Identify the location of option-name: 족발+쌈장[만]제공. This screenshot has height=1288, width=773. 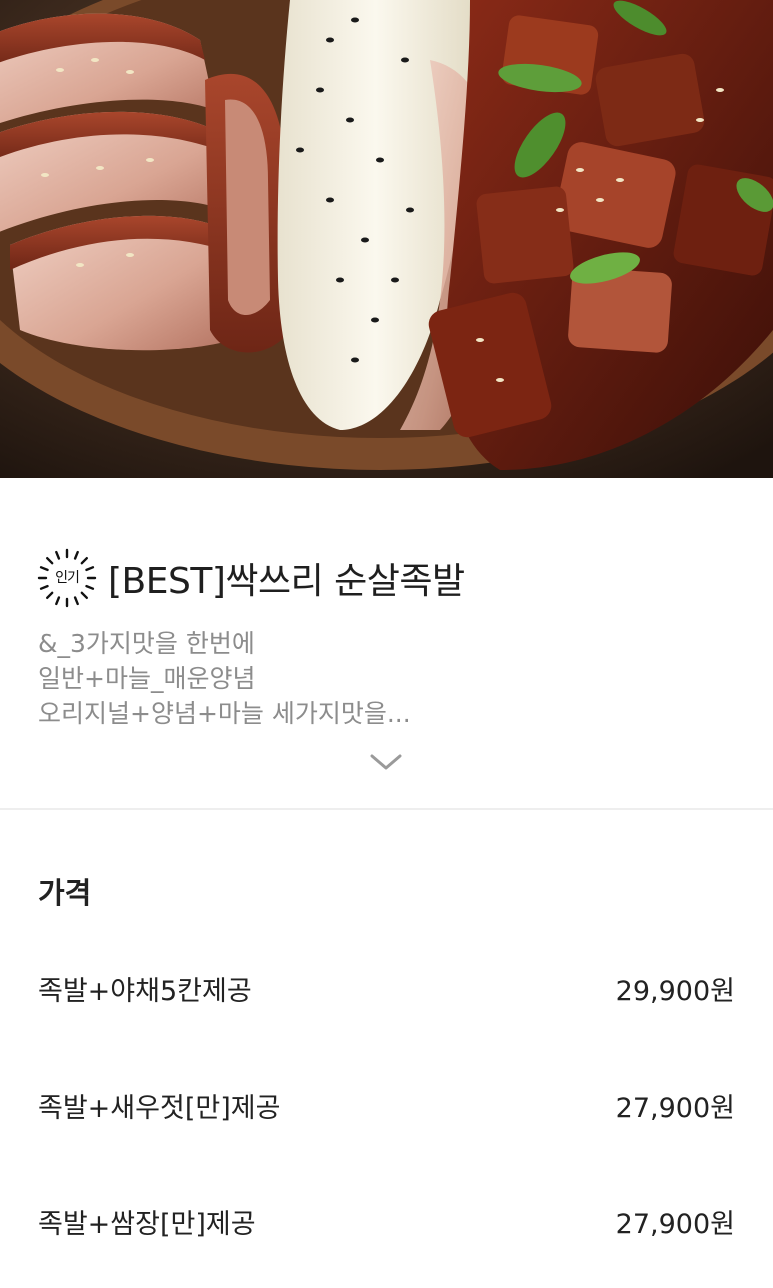
(147, 1224).